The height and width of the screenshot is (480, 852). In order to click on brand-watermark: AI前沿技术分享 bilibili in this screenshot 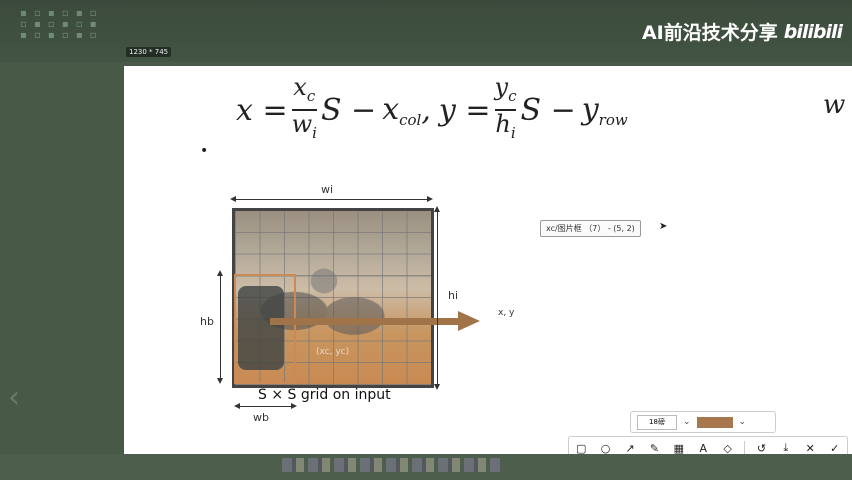, I will do `click(742, 31)`.